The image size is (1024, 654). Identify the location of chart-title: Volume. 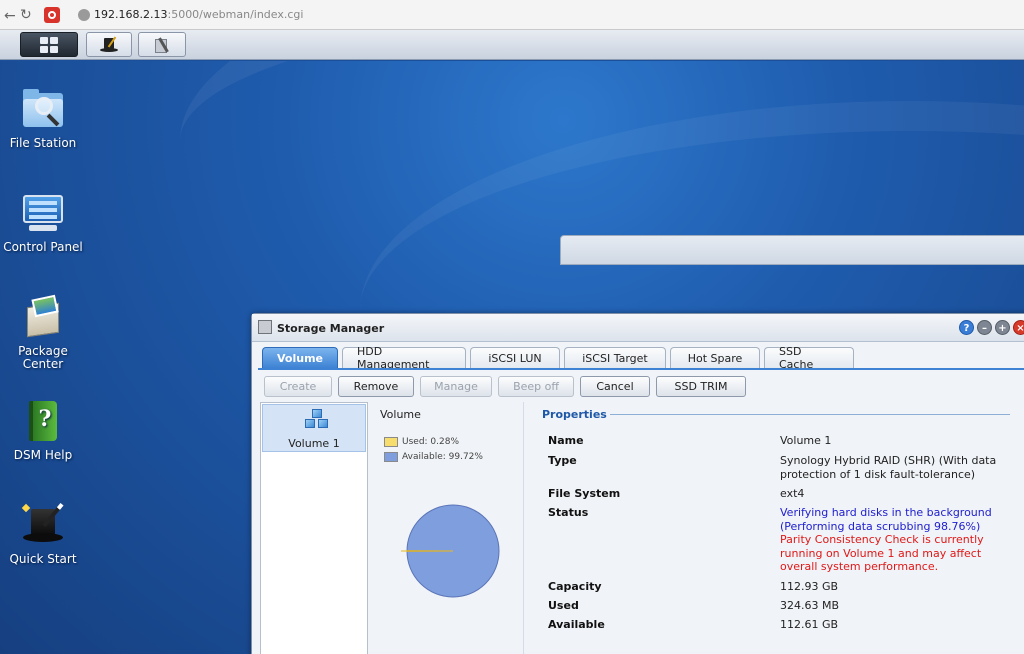
(400, 414).